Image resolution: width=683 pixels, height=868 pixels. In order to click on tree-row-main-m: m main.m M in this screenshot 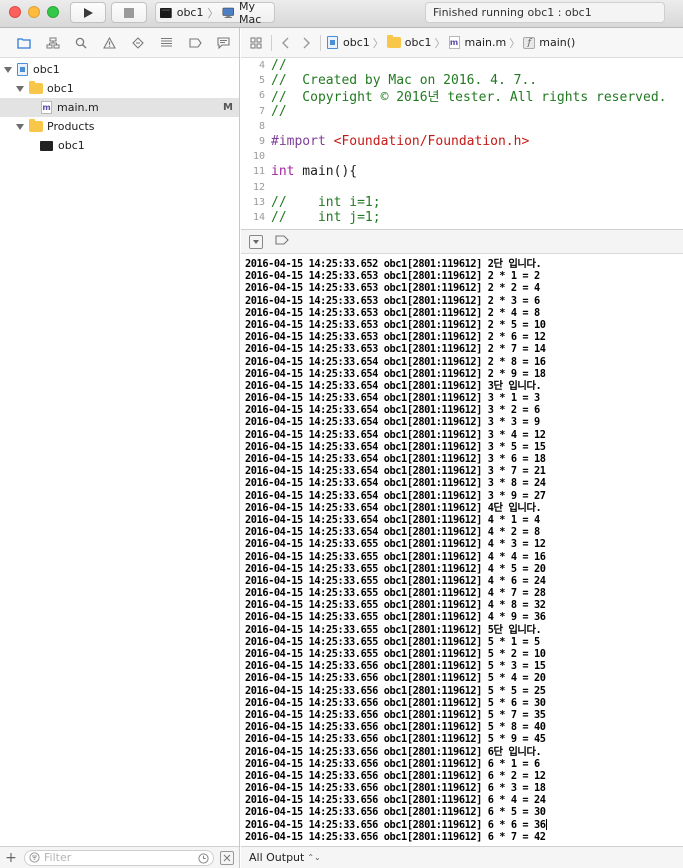, I will do `click(119, 107)`.